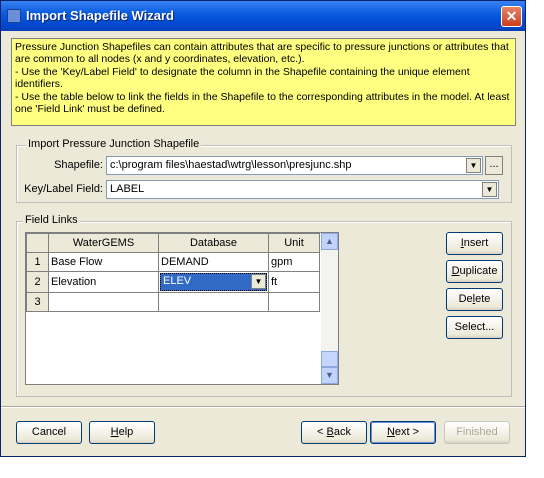  What do you see at coordinates (37, 282) in the screenshot?
I see `row-number: 2` at bounding box center [37, 282].